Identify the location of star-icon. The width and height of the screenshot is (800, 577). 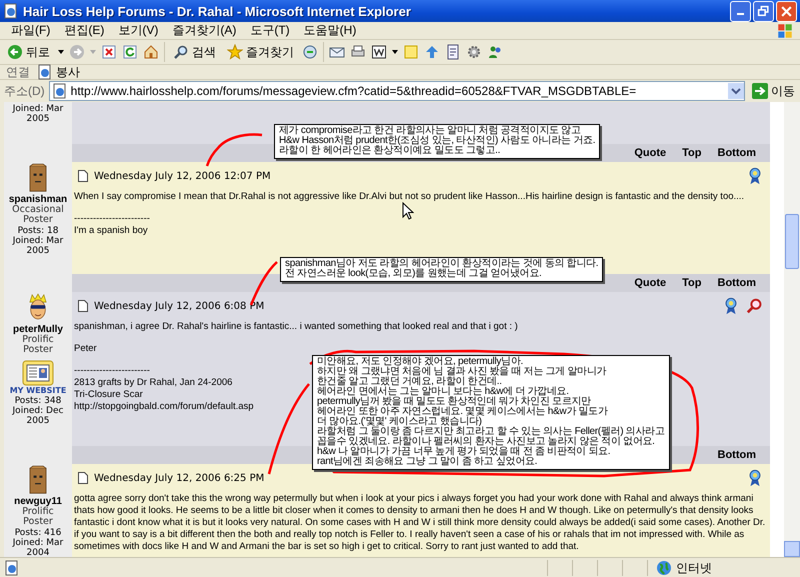
(235, 52).